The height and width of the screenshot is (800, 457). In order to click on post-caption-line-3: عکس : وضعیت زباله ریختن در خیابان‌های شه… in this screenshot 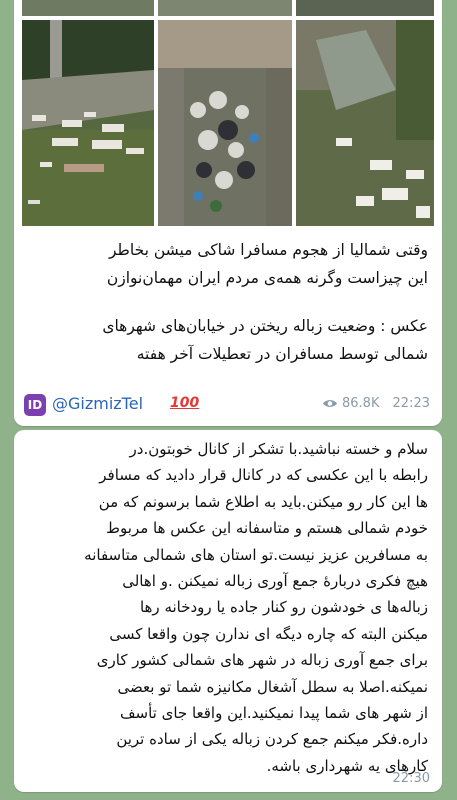, I will do `click(265, 326)`.